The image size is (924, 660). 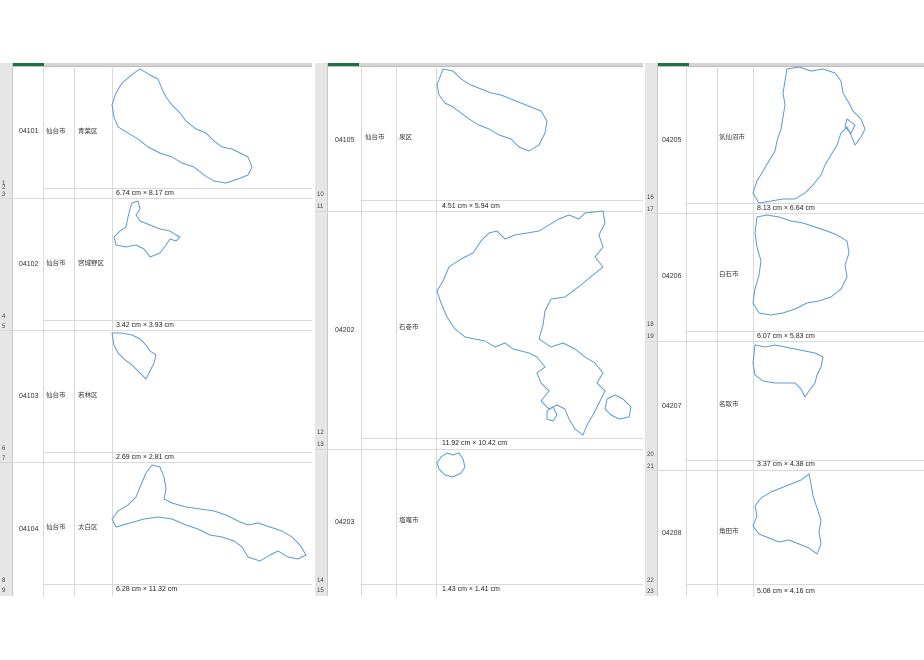 I want to click on dimension-cell: 8.13 cm × 6.64 cm, so click(x=786, y=208).